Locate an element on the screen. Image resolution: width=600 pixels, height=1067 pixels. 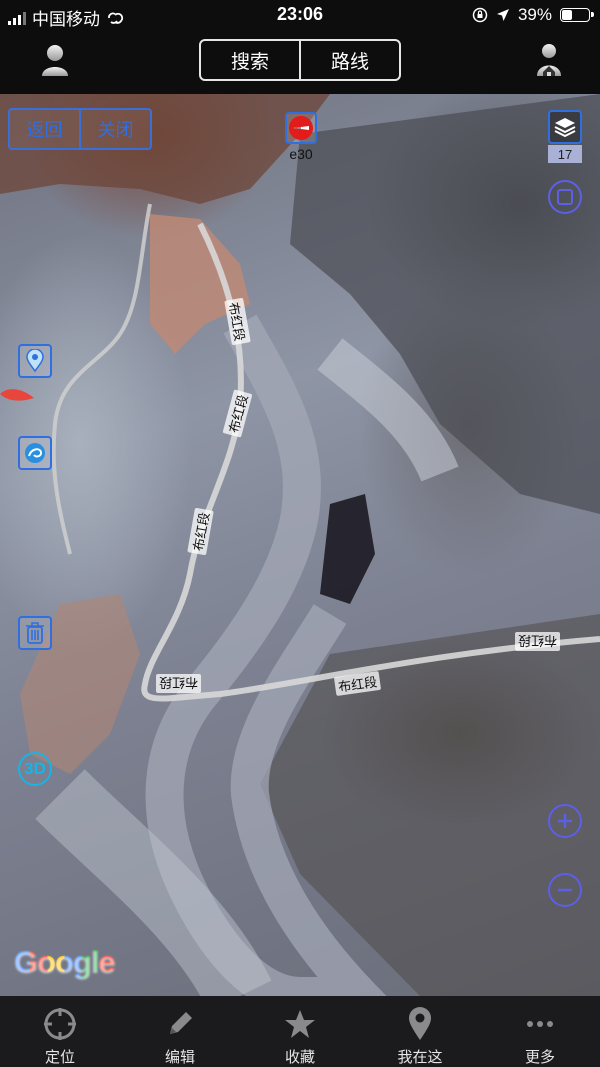
trash-icon is located at coordinates (35, 633).